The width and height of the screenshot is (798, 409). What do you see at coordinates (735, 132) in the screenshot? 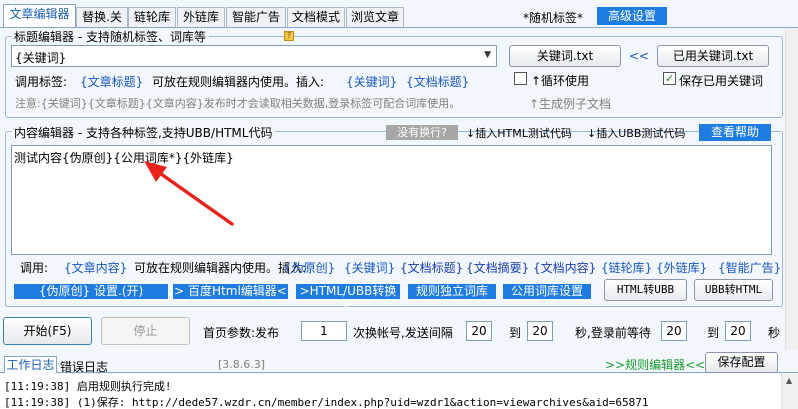
I see `view-help-button: 查看帮助` at bounding box center [735, 132].